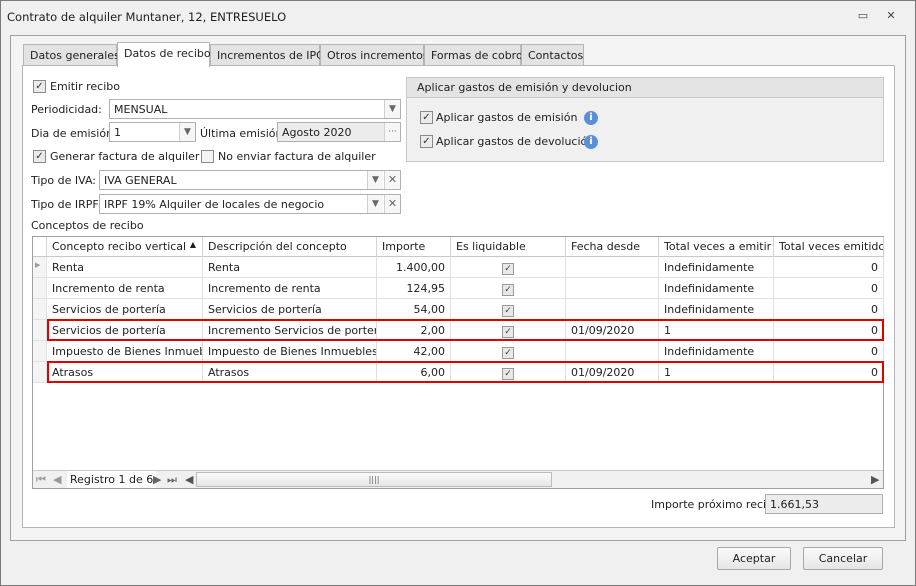 Image resolution: width=916 pixels, height=586 pixels. What do you see at coordinates (125, 267) in the screenshot?
I see `cell-concepto: Renta` at bounding box center [125, 267].